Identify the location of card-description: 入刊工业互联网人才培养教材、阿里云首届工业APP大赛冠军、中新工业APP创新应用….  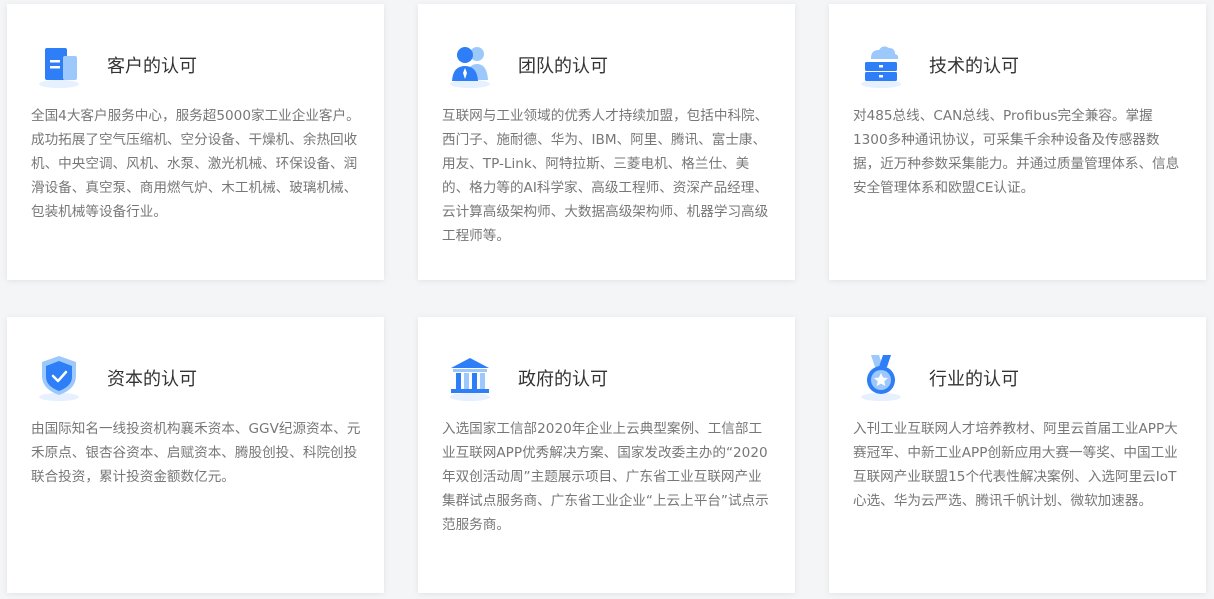
(1015, 465).